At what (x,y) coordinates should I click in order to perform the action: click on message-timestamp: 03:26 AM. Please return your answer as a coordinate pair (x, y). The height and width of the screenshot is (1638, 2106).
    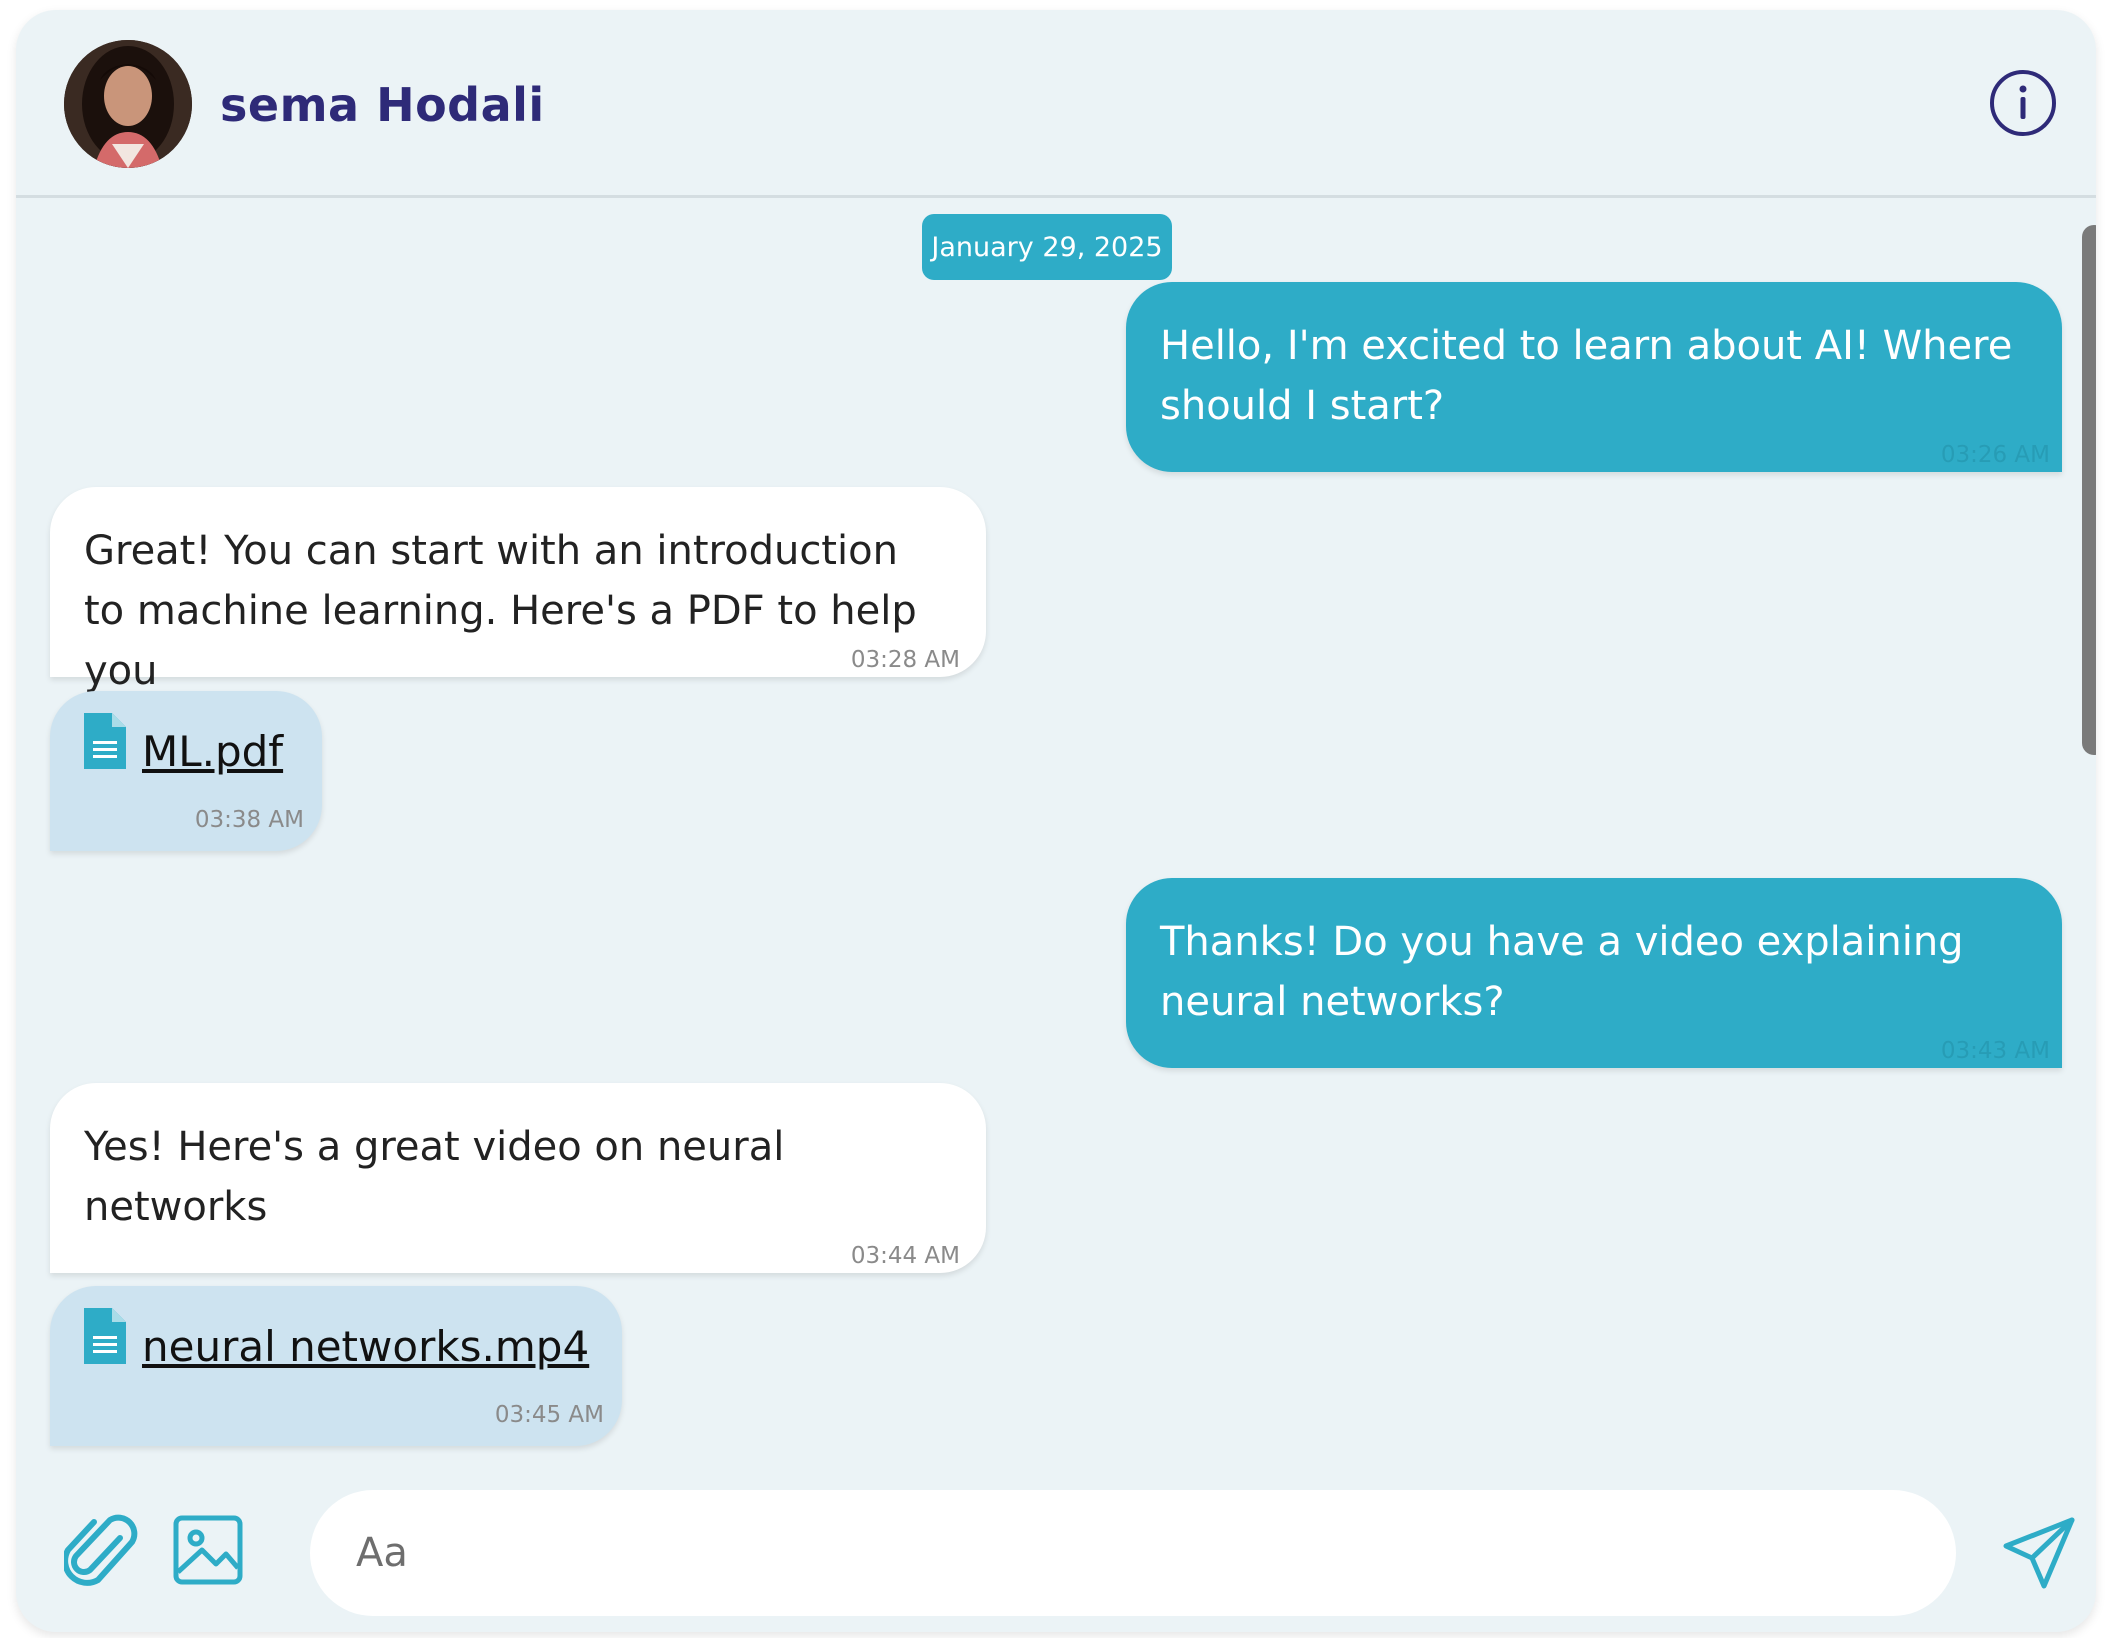
    Looking at the image, I should click on (1995, 455).